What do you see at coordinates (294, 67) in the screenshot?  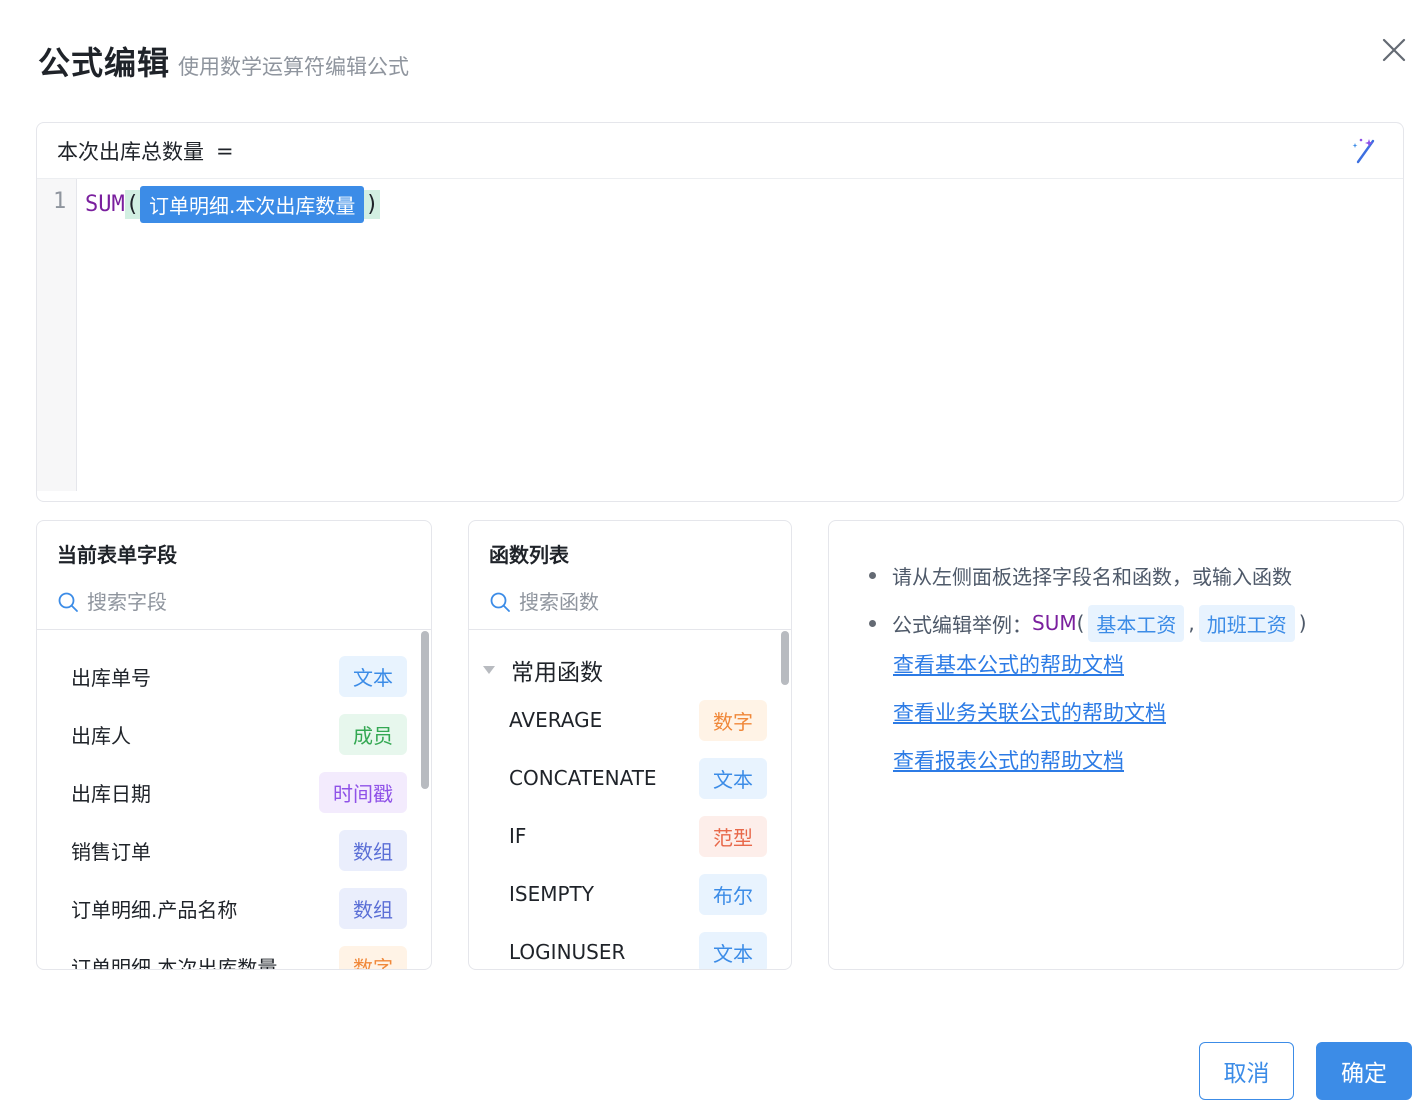 I see `dialog-subtitle: 使用数学运算符编辑公式` at bounding box center [294, 67].